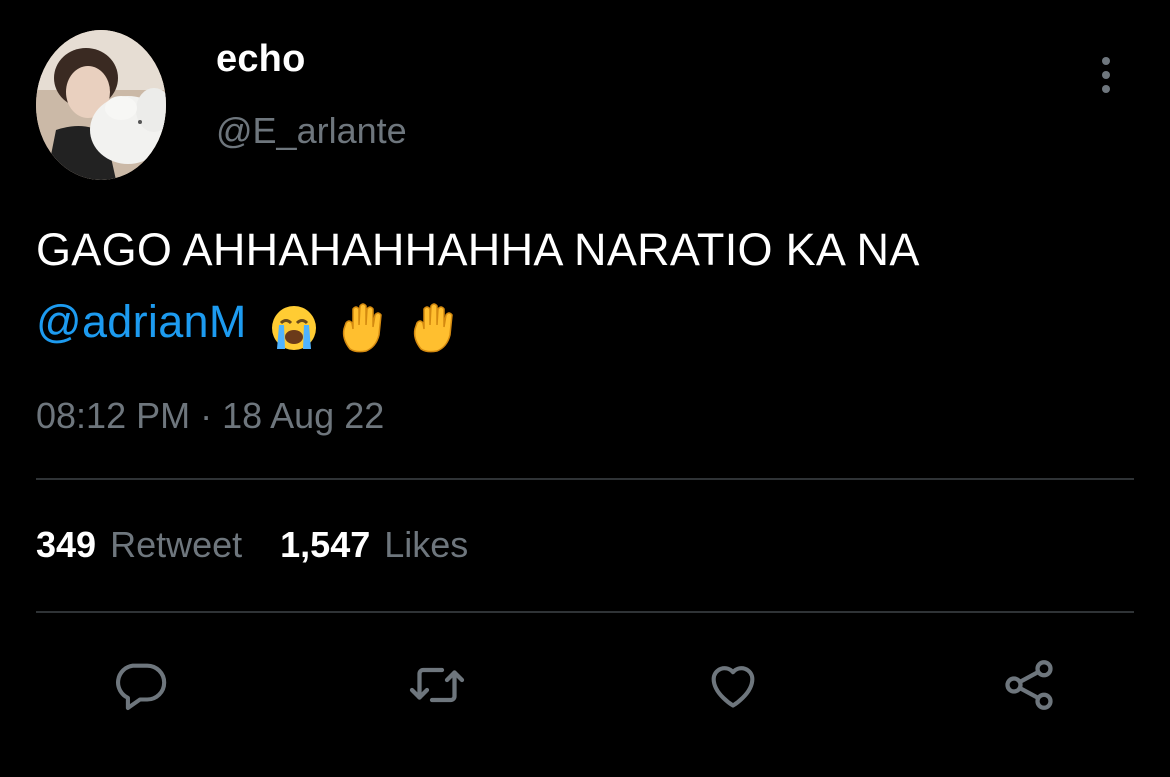 The height and width of the screenshot is (777, 1170). What do you see at coordinates (586, 323) in the screenshot?
I see `tweet-text-line-2: @adrianM` at bounding box center [586, 323].